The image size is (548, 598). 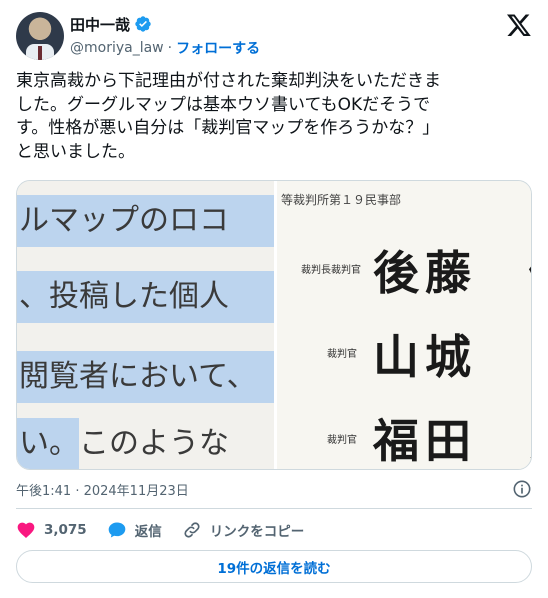 I want to click on link-icon, so click(x=192, y=530).